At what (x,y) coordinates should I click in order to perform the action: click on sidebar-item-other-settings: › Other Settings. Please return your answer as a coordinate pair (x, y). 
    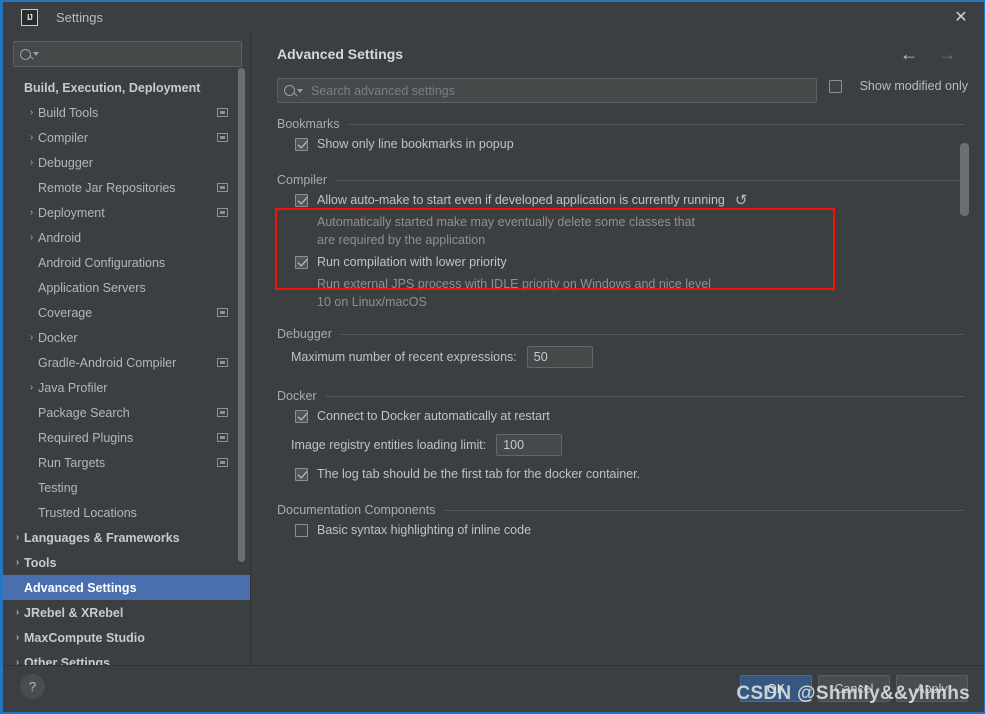
    Looking at the image, I should click on (126, 658).